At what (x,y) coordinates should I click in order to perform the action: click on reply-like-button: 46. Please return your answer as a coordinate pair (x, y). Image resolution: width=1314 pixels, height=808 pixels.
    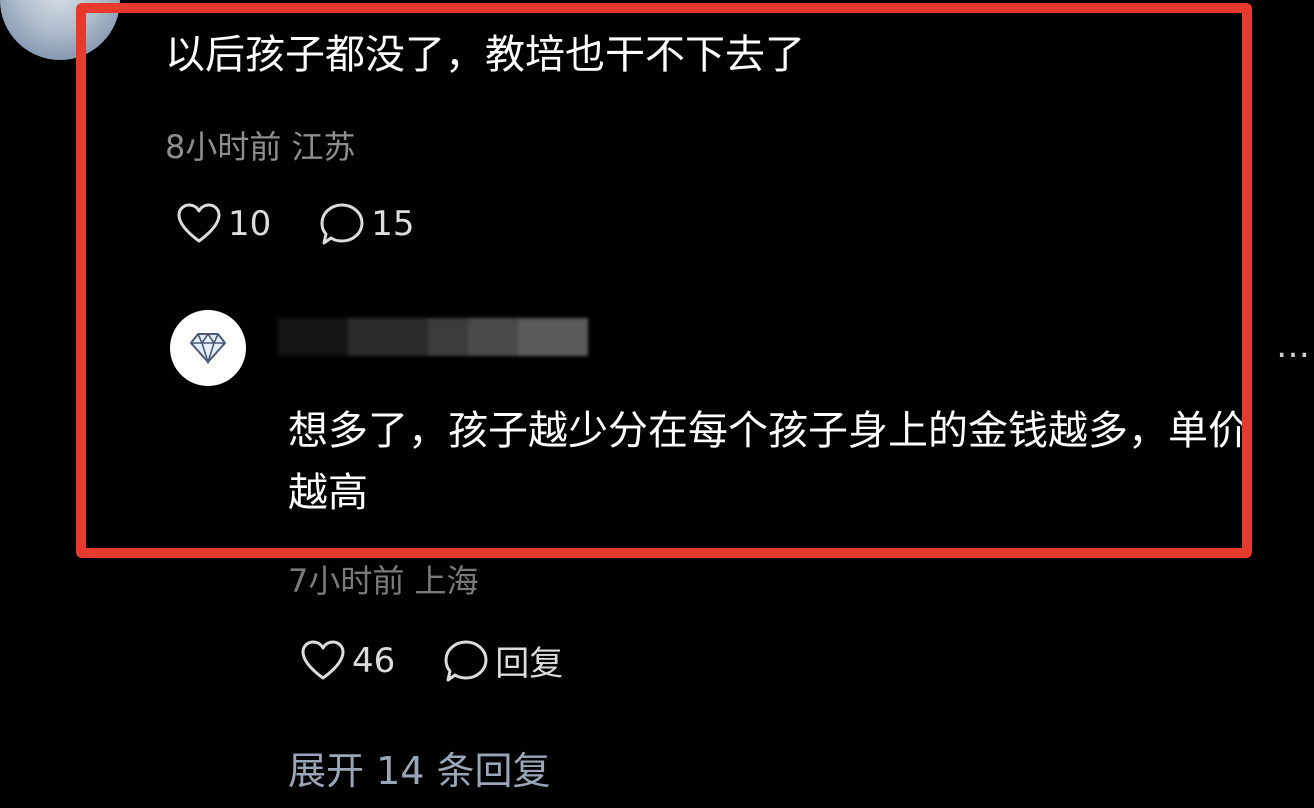
    Looking at the image, I should click on (347, 661).